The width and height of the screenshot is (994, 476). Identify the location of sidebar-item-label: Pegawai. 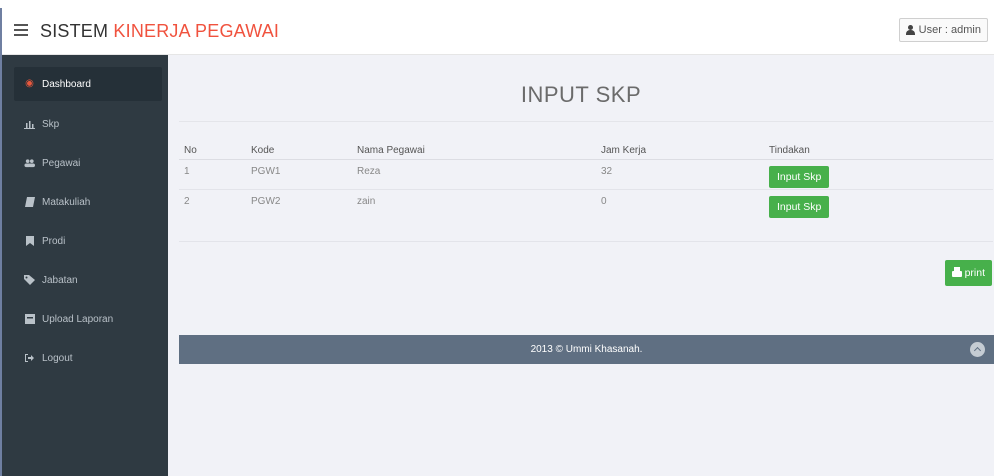
(61, 163).